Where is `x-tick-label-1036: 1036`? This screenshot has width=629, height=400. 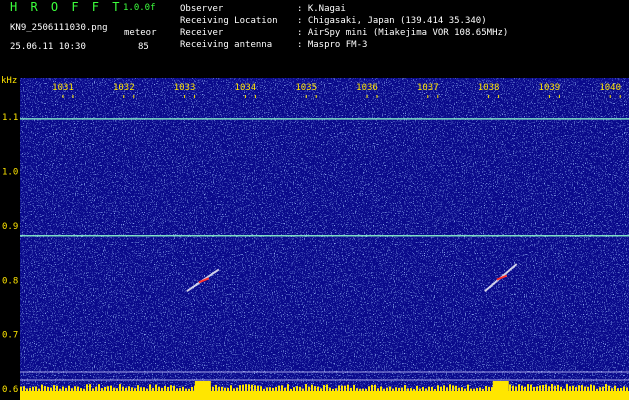 x-tick-label-1036: 1036 is located at coordinates (367, 88).